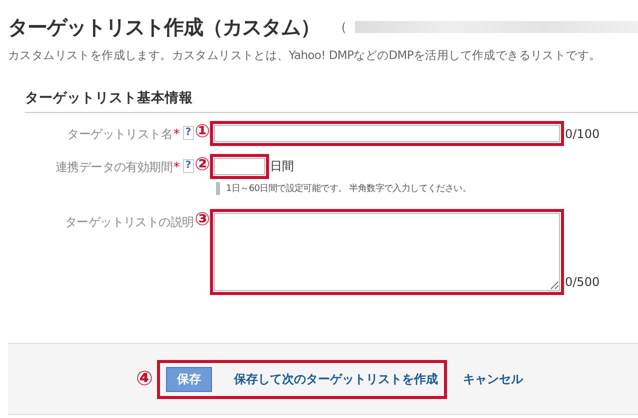 The width and height of the screenshot is (638, 418). Describe the element at coordinates (202, 165) in the screenshot. I see `annotation-number: ②` at that location.